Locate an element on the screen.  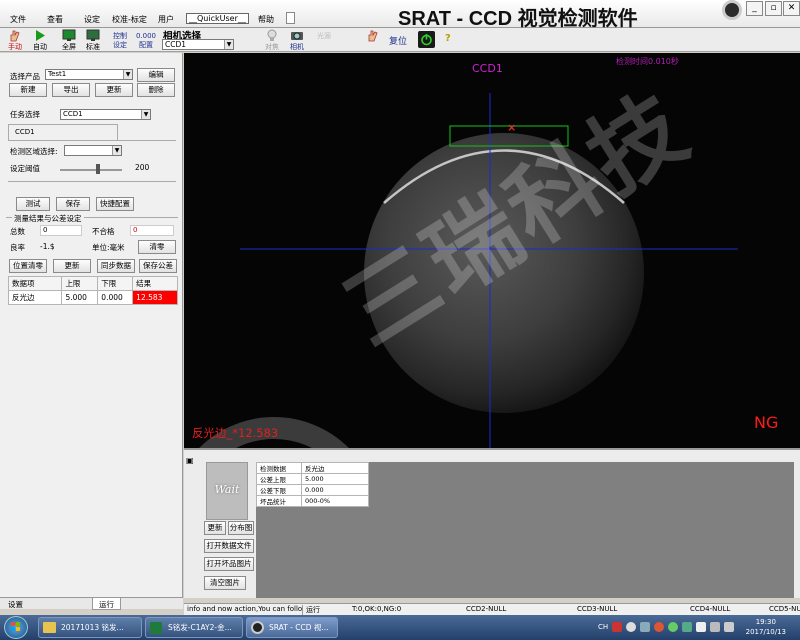
position-clear-button: 位置清零 is located at coordinates (28, 266).